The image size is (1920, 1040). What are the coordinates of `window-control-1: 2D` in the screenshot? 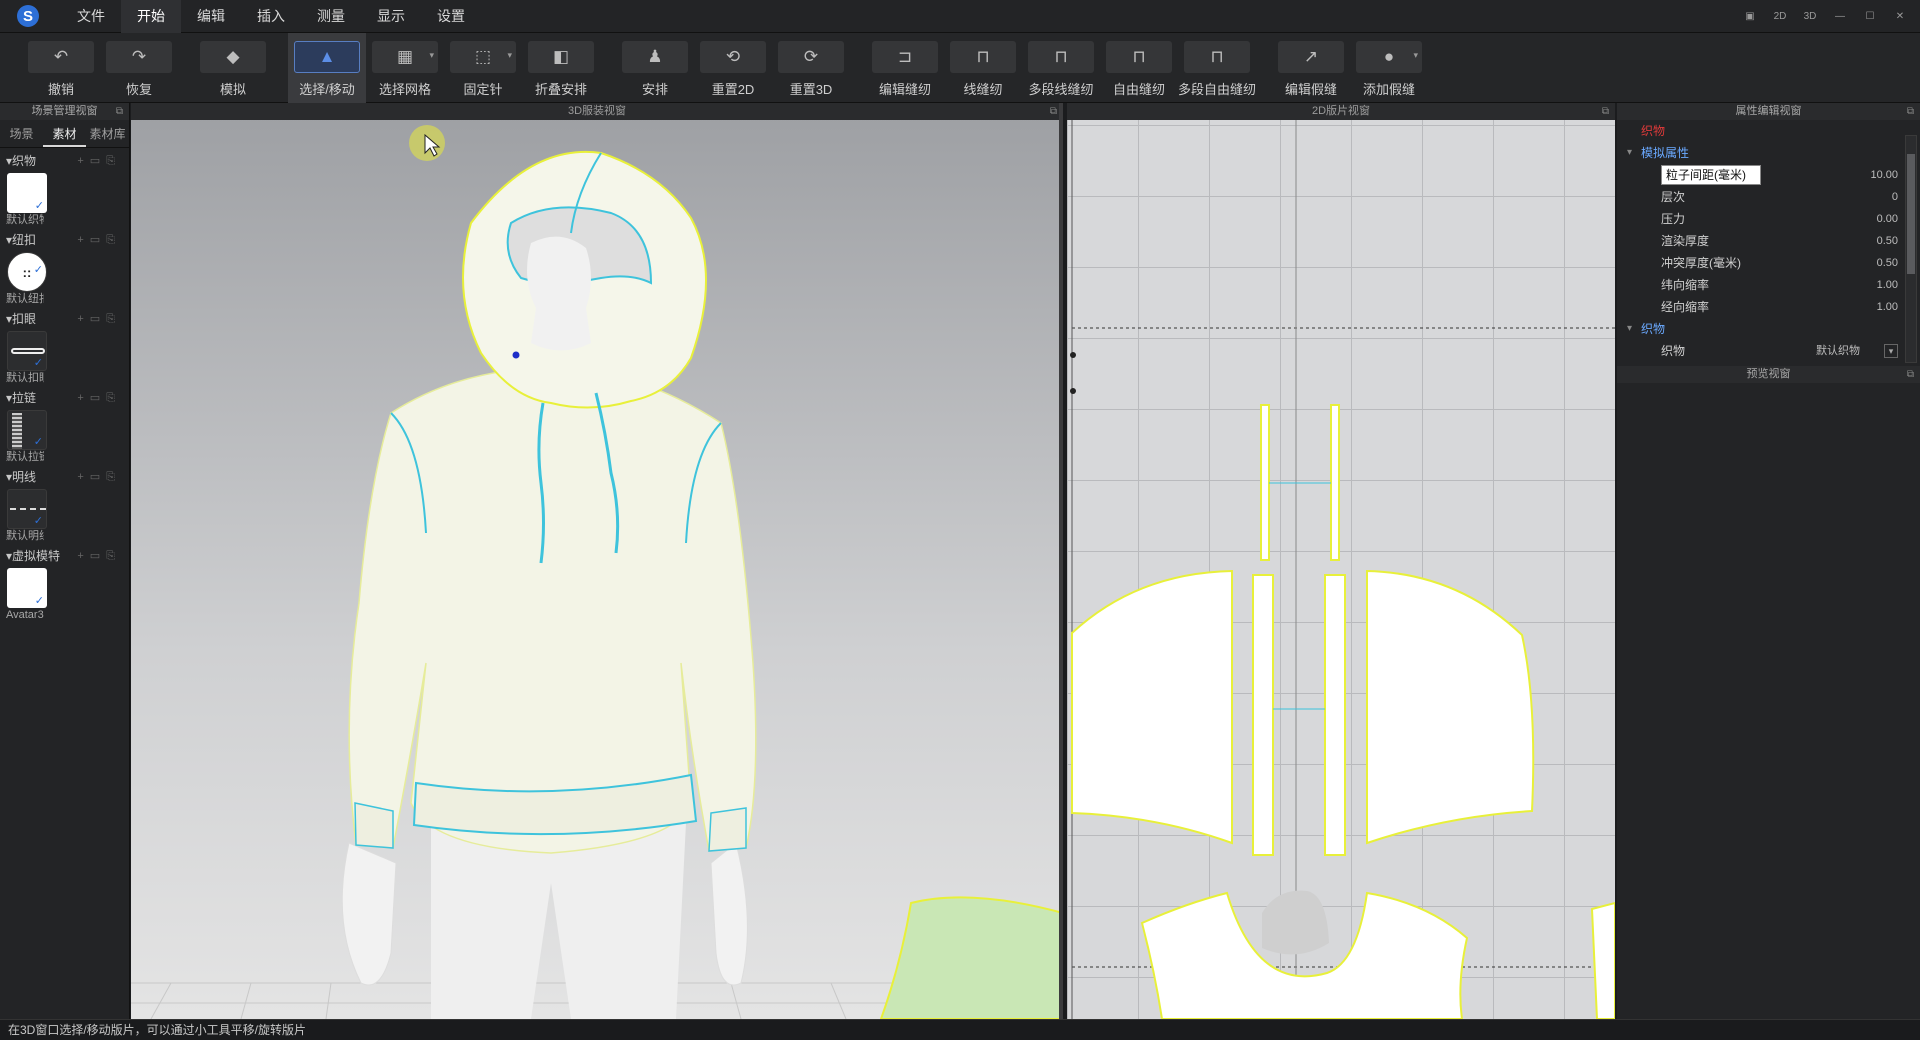 It's located at (1780, 17).